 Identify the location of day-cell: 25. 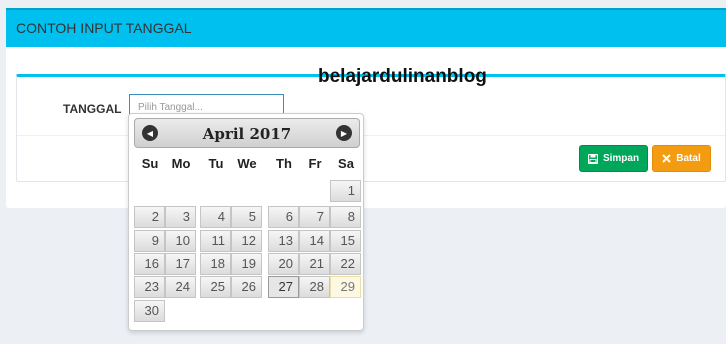
(215, 287).